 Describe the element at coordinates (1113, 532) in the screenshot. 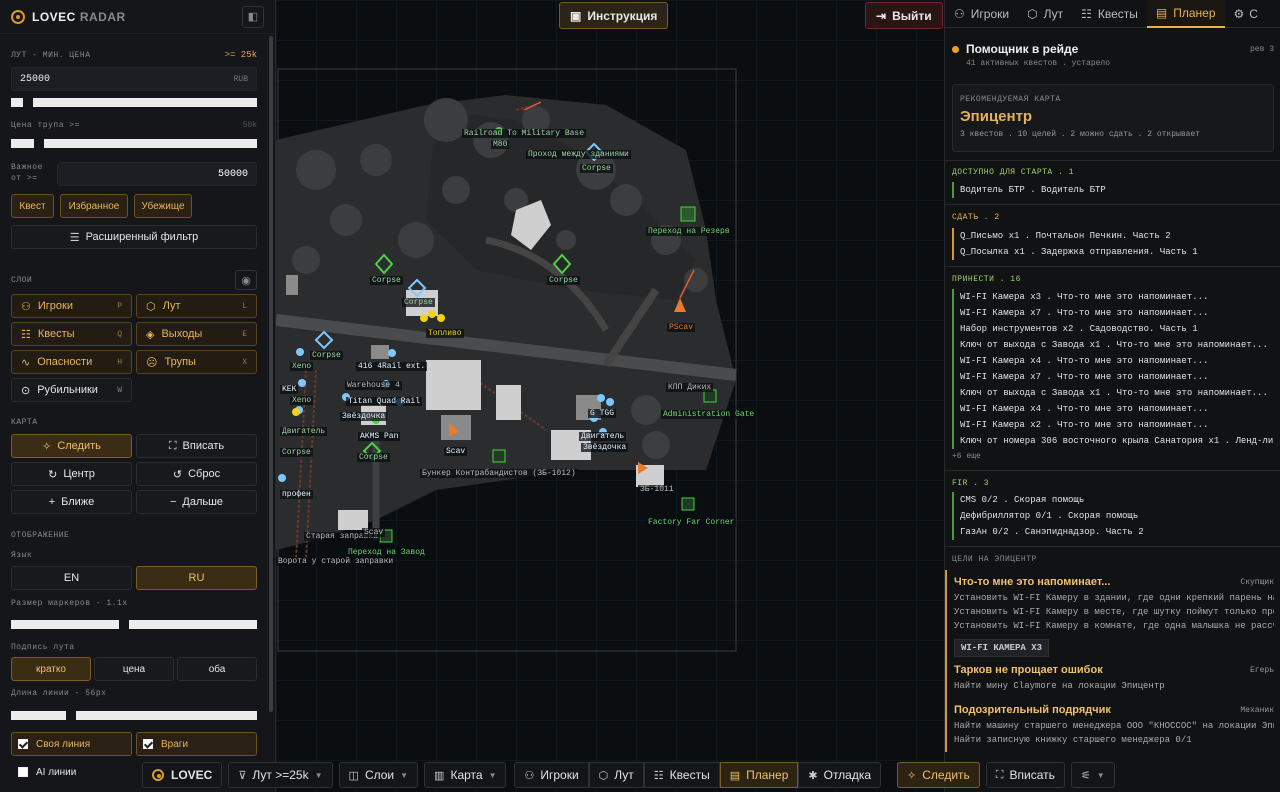

I see `planner-item: ГазАн 0/2 . Санэпиднадзор. Часть 2` at that location.